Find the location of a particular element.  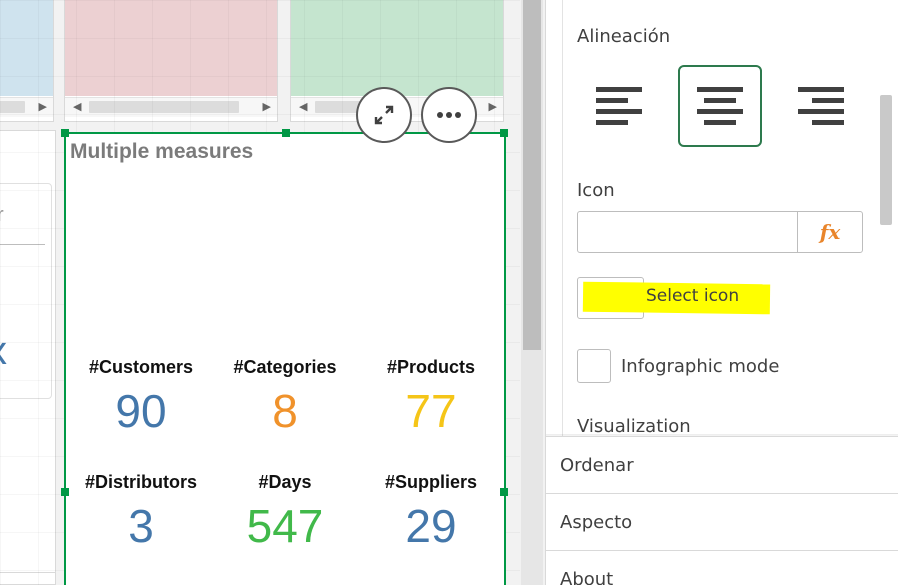

align-center-button is located at coordinates (720, 106).